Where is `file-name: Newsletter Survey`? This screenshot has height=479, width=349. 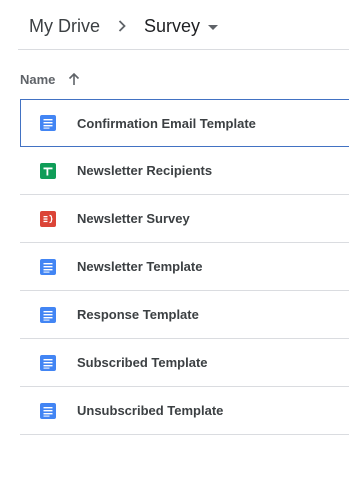 file-name: Newsletter Survey is located at coordinates (133, 218).